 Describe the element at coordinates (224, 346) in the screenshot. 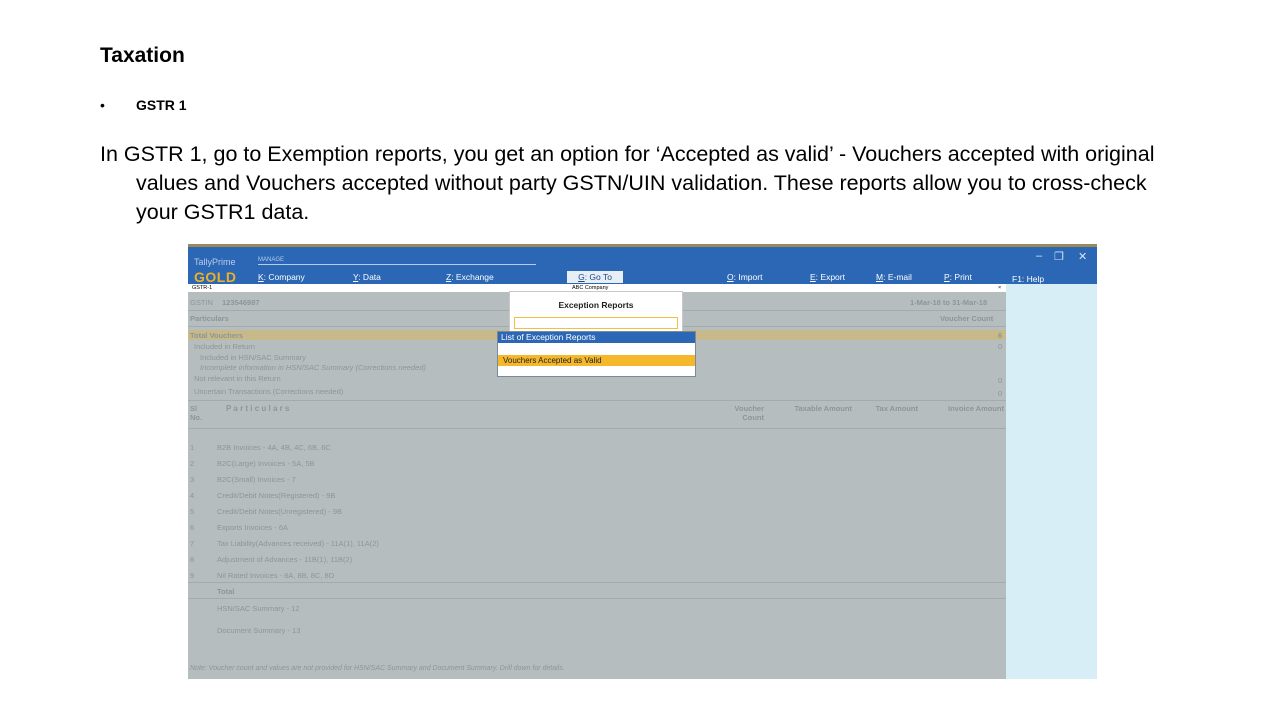

I see `included-return-label: Included in Return` at that location.